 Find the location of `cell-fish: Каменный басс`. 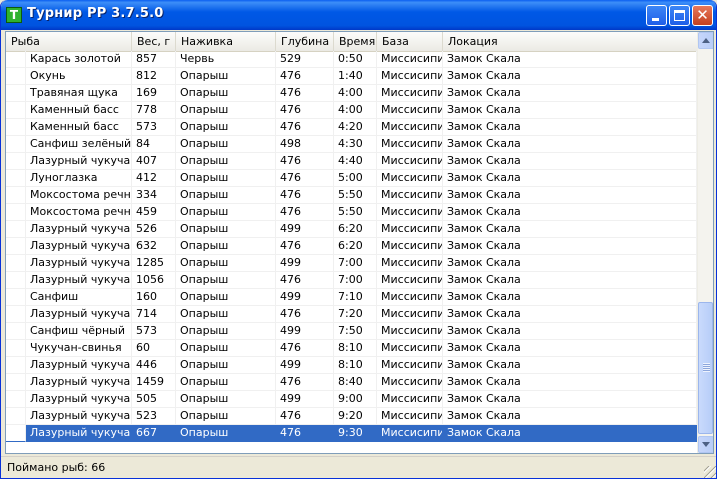

cell-fish: Каменный басс is located at coordinates (79, 127).